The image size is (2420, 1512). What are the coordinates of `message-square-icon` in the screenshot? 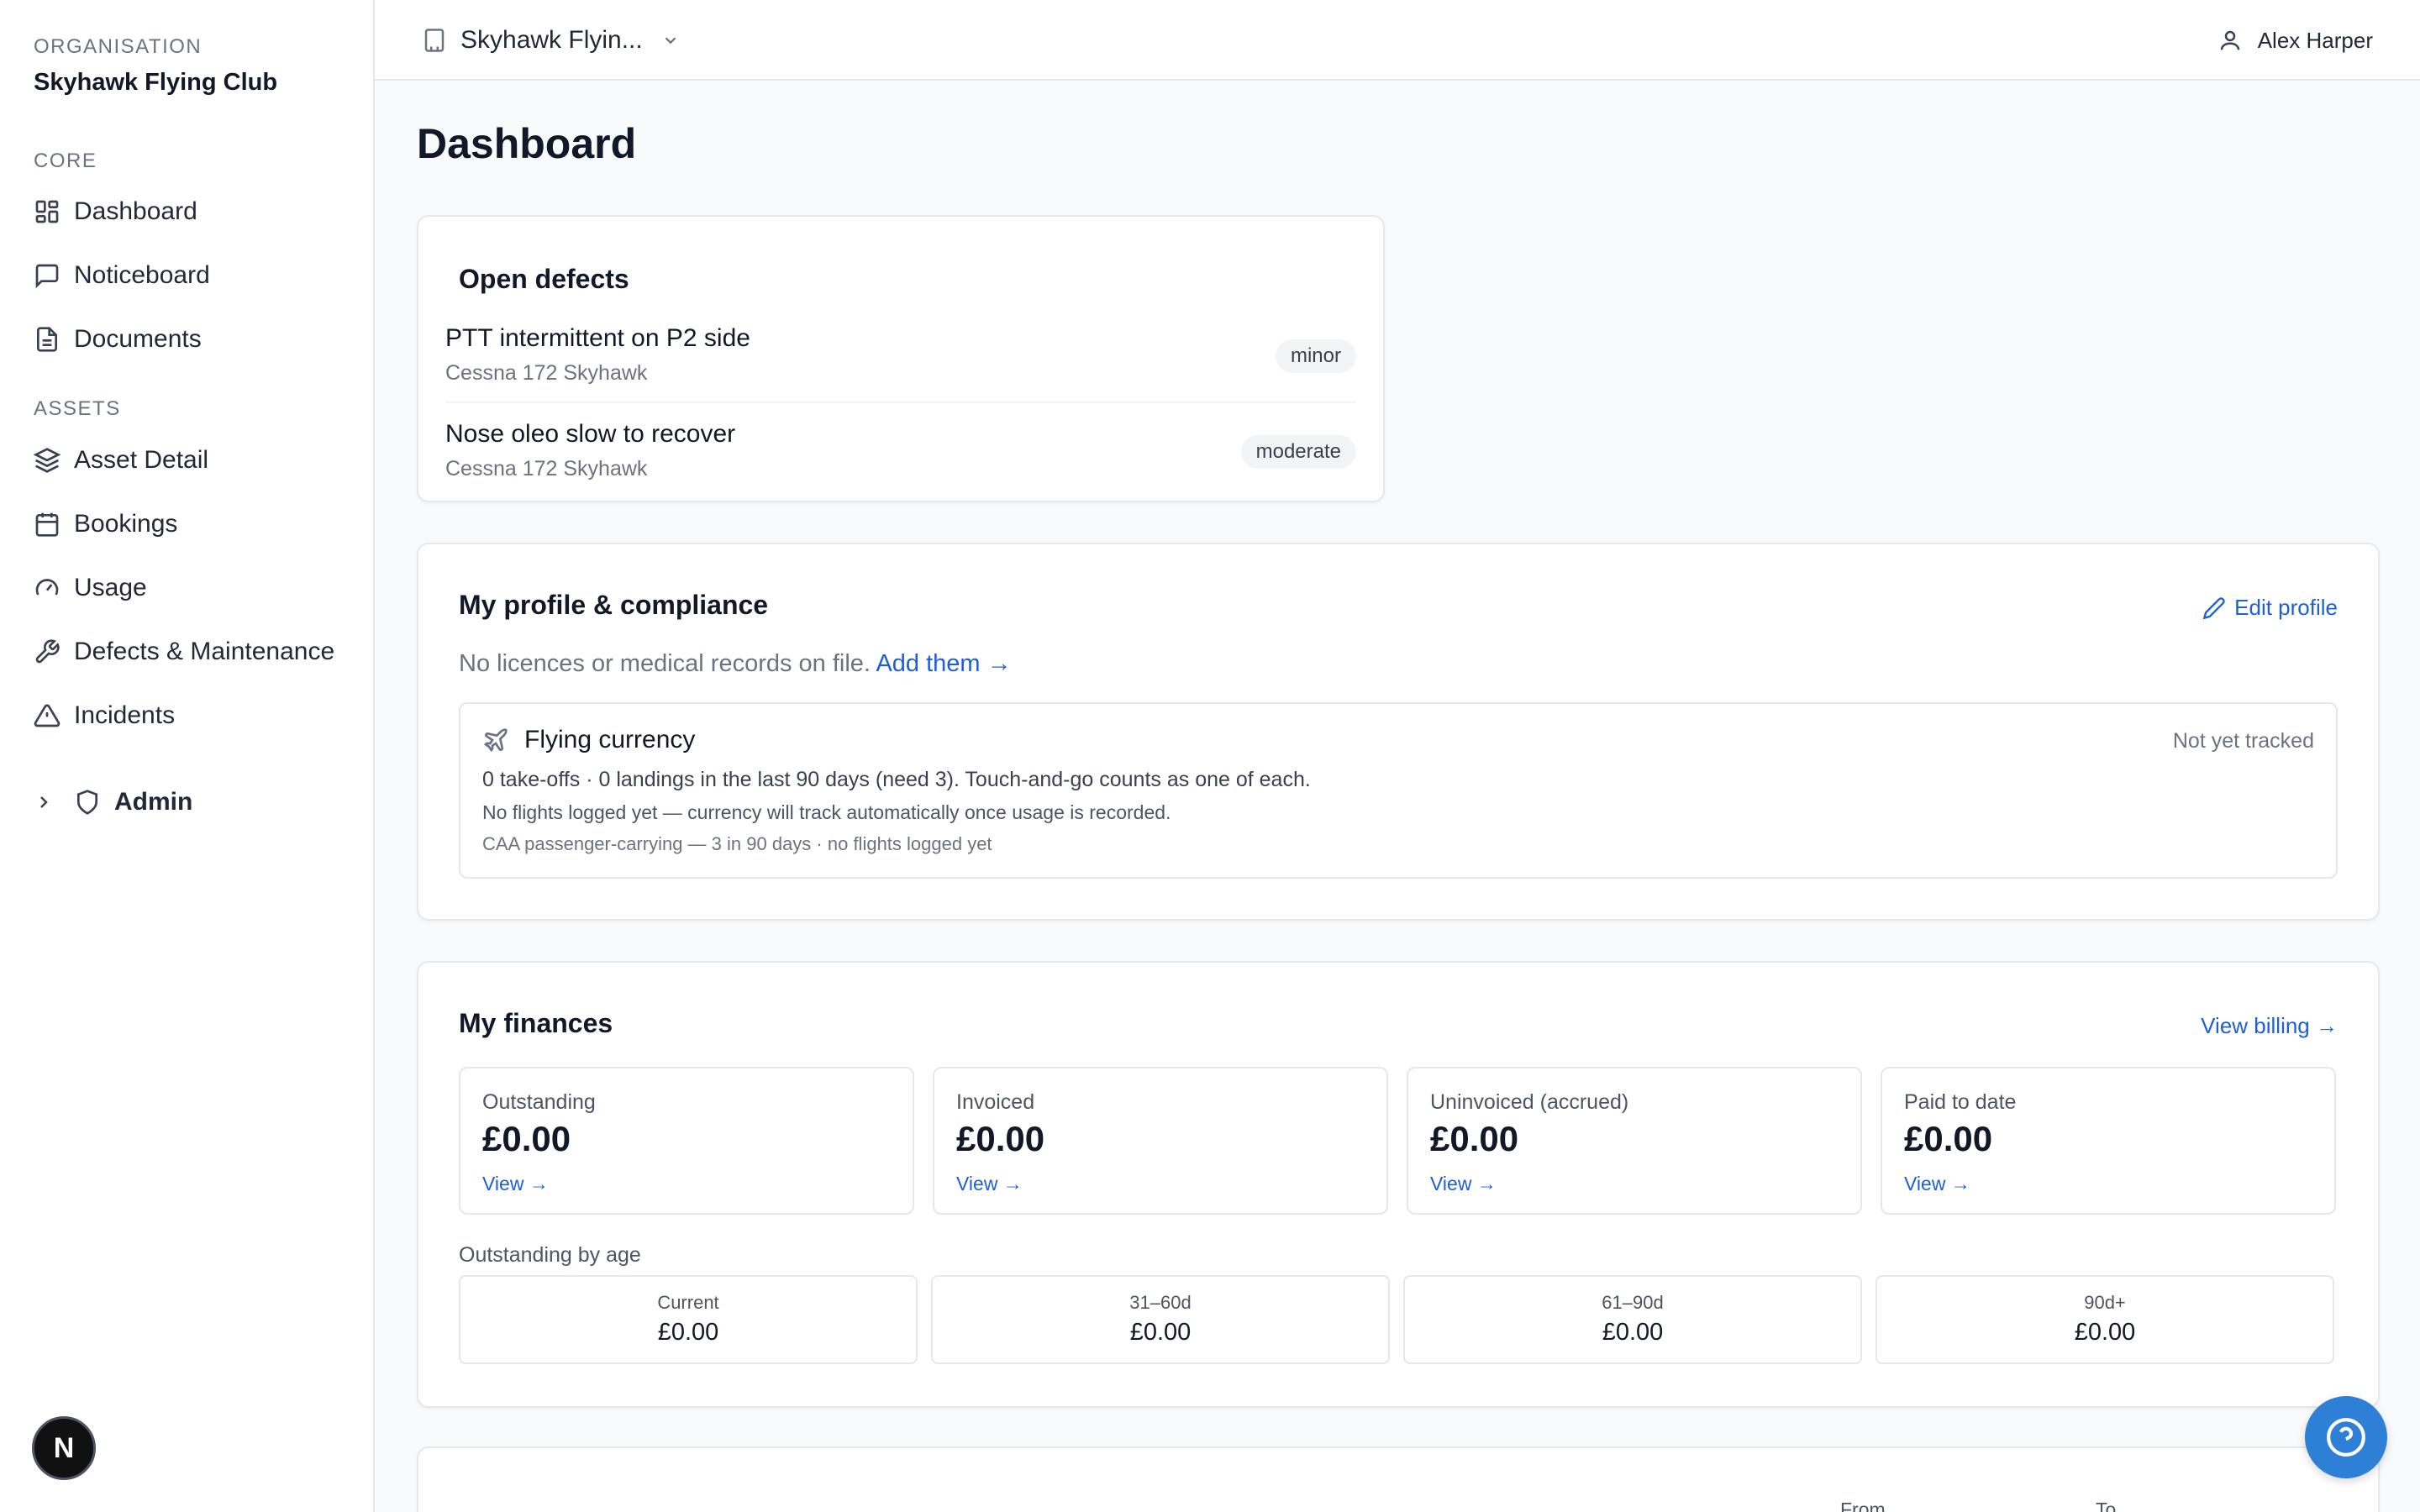 It's located at (47, 275).